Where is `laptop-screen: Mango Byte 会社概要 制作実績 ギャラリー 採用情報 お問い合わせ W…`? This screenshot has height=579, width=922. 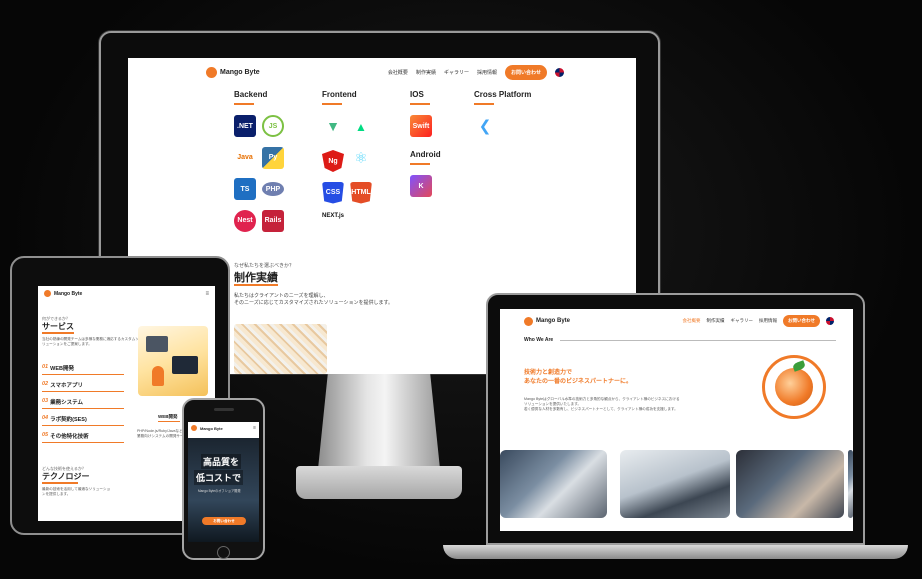
laptop-screen: Mango Byte 会社概要 制作実績 ギャラリー 採用情報 お問い合わせ W… is located at coordinates (676, 420).